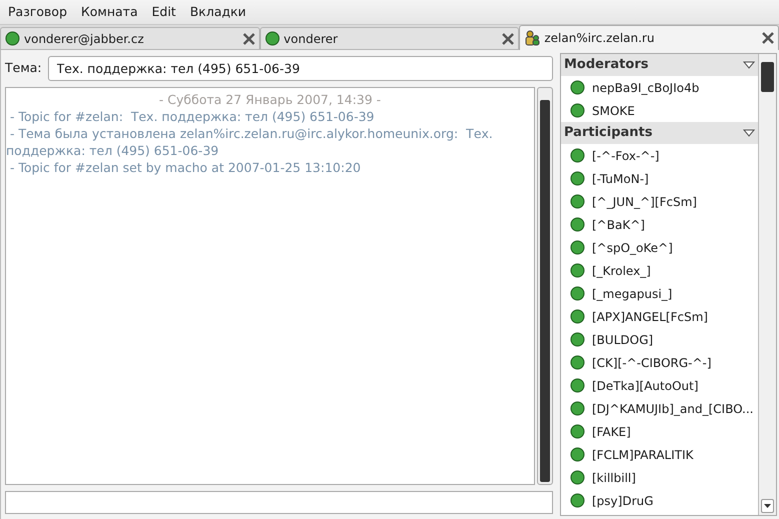  I want to click on participant-name: [FAKE], so click(611, 431).